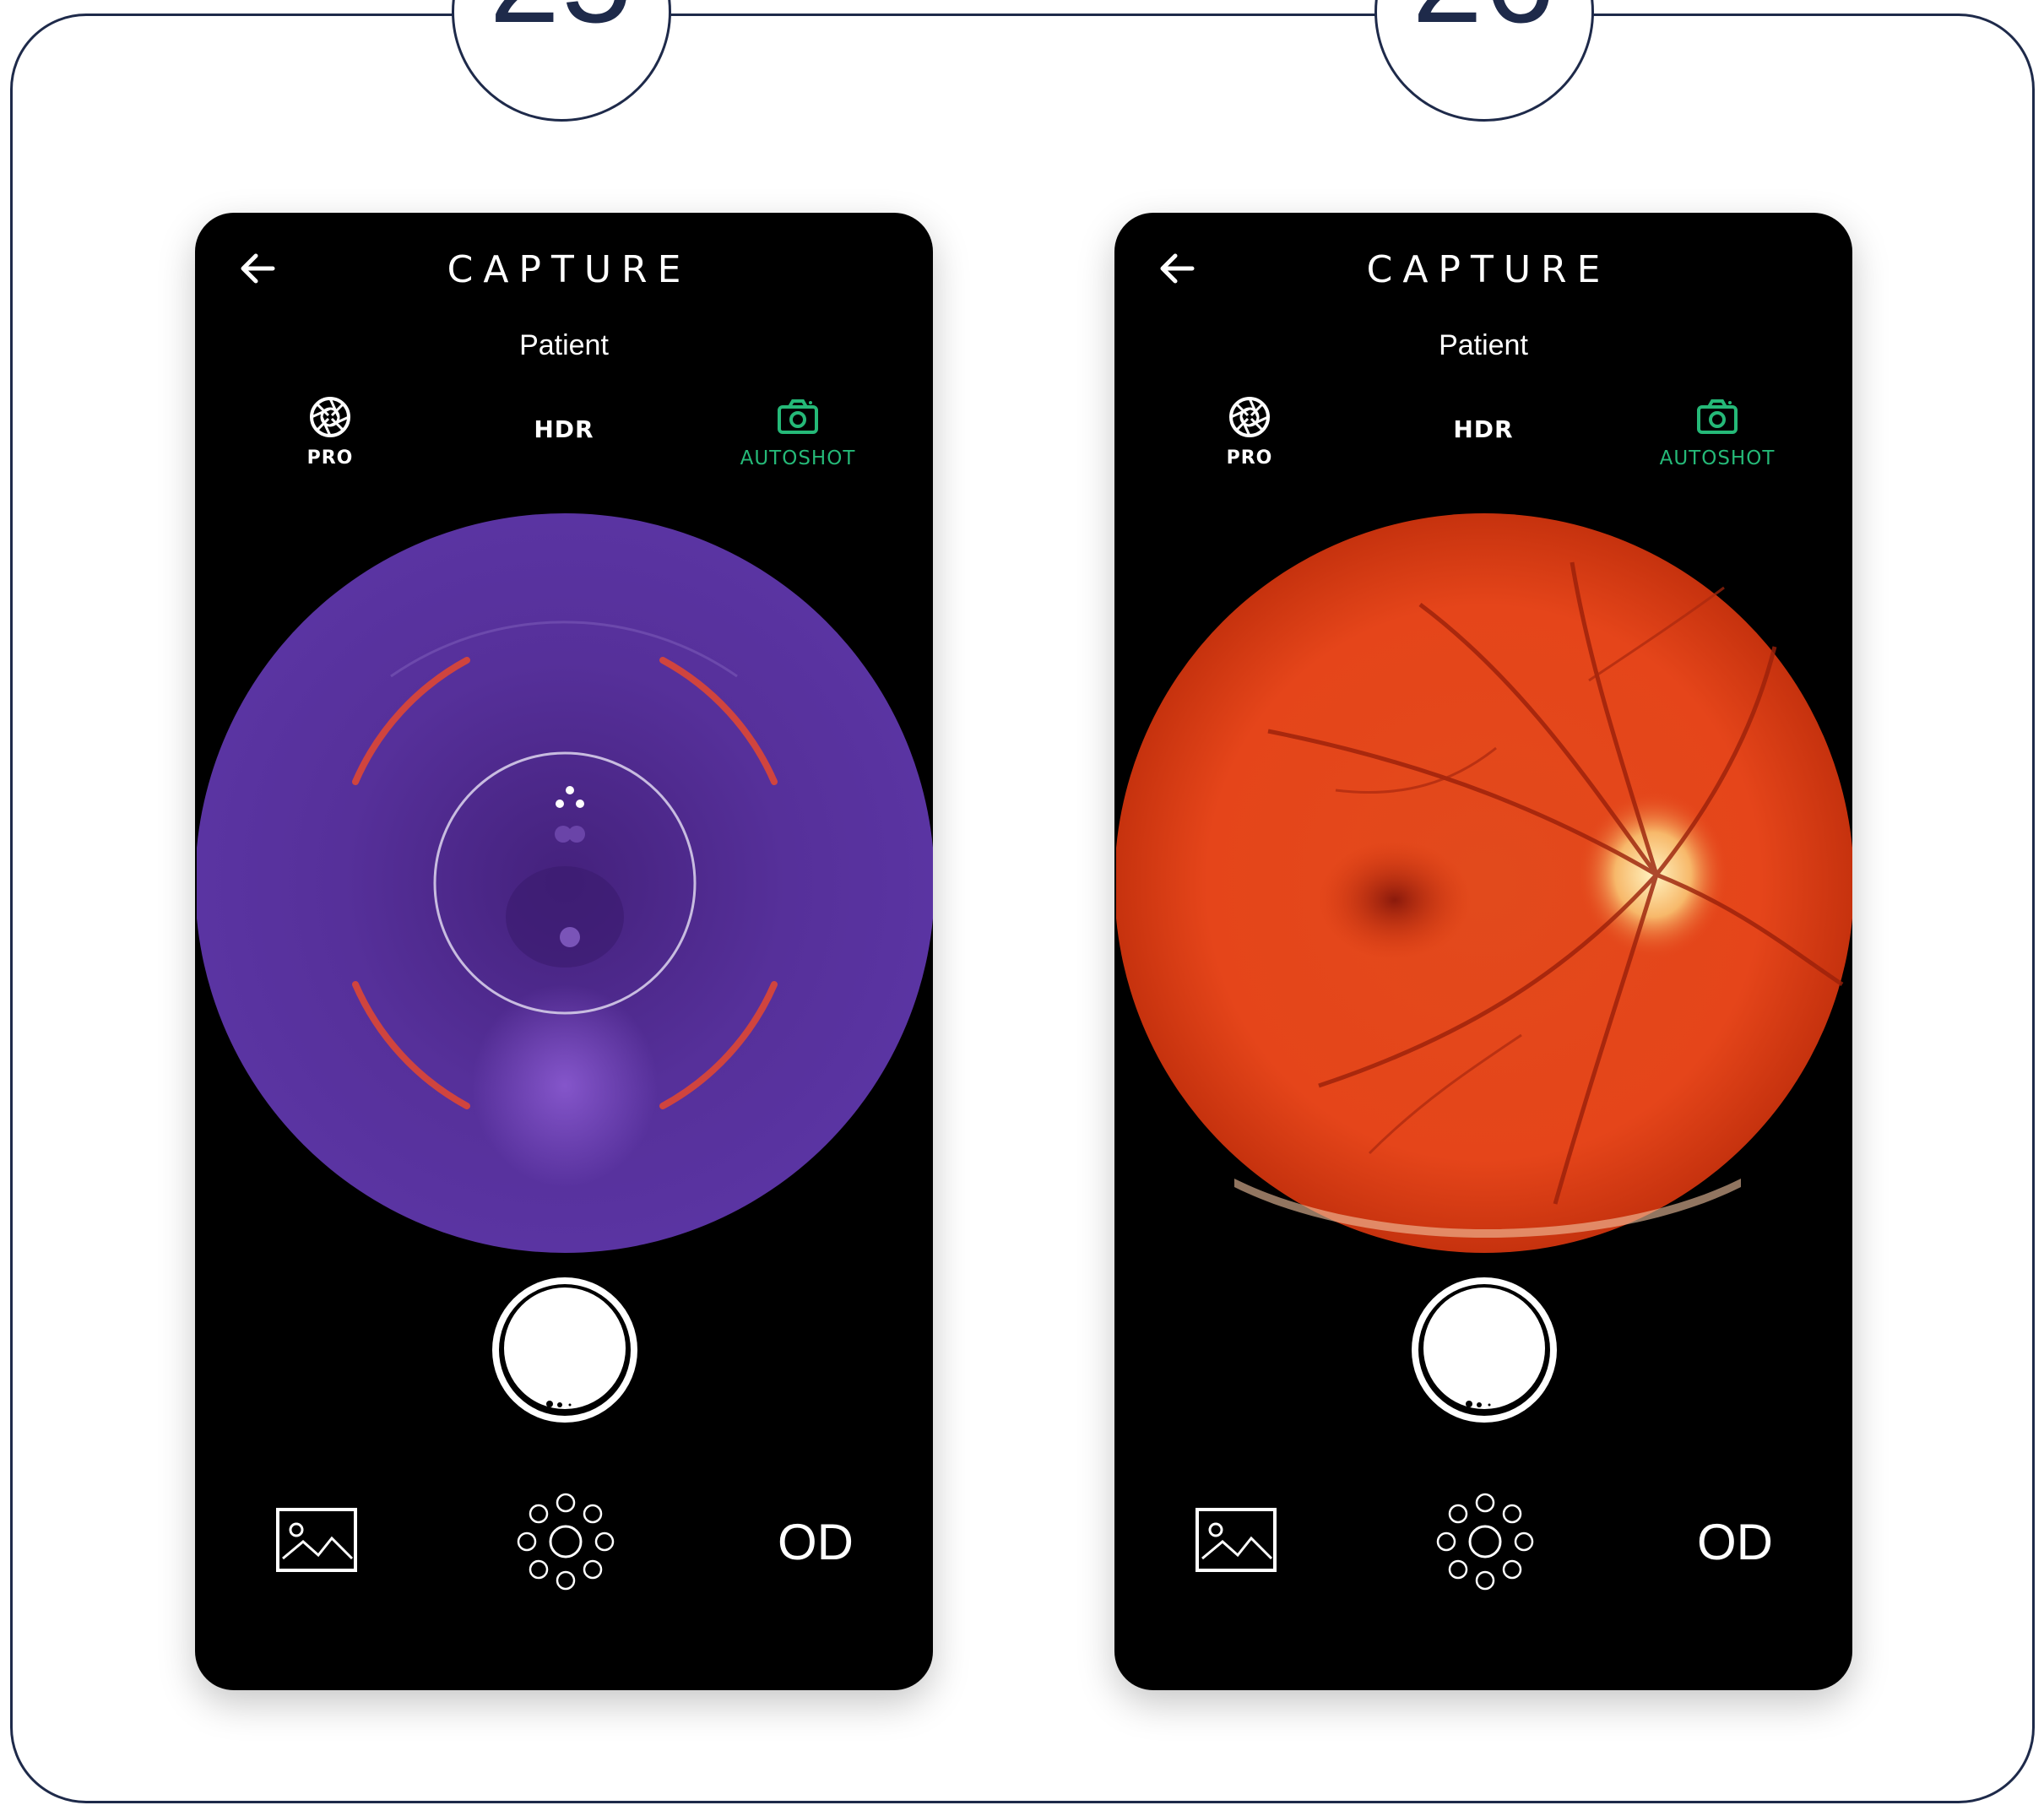 Image resolution: width=2044 pixels, height=1816 pixels. Describe the element at coordinates (565, 883) in the screenshot. I see `live-preview-view` at that location.